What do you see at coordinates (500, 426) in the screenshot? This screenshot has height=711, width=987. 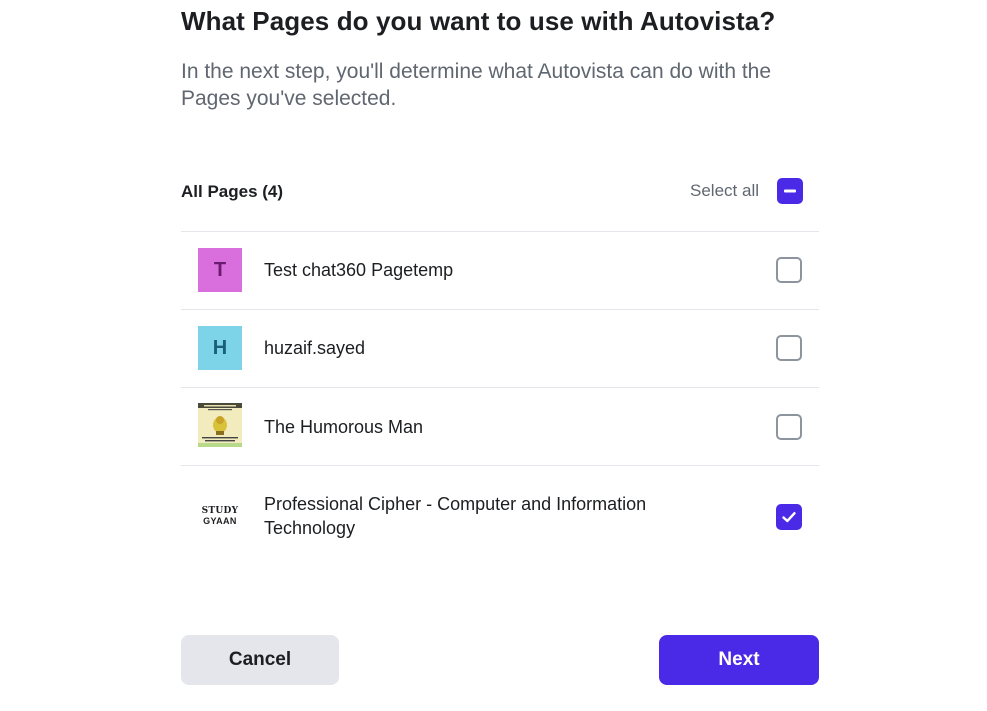 I see `page-row-humorous-man: The Humorous Man` at bounding box center [500, 426].